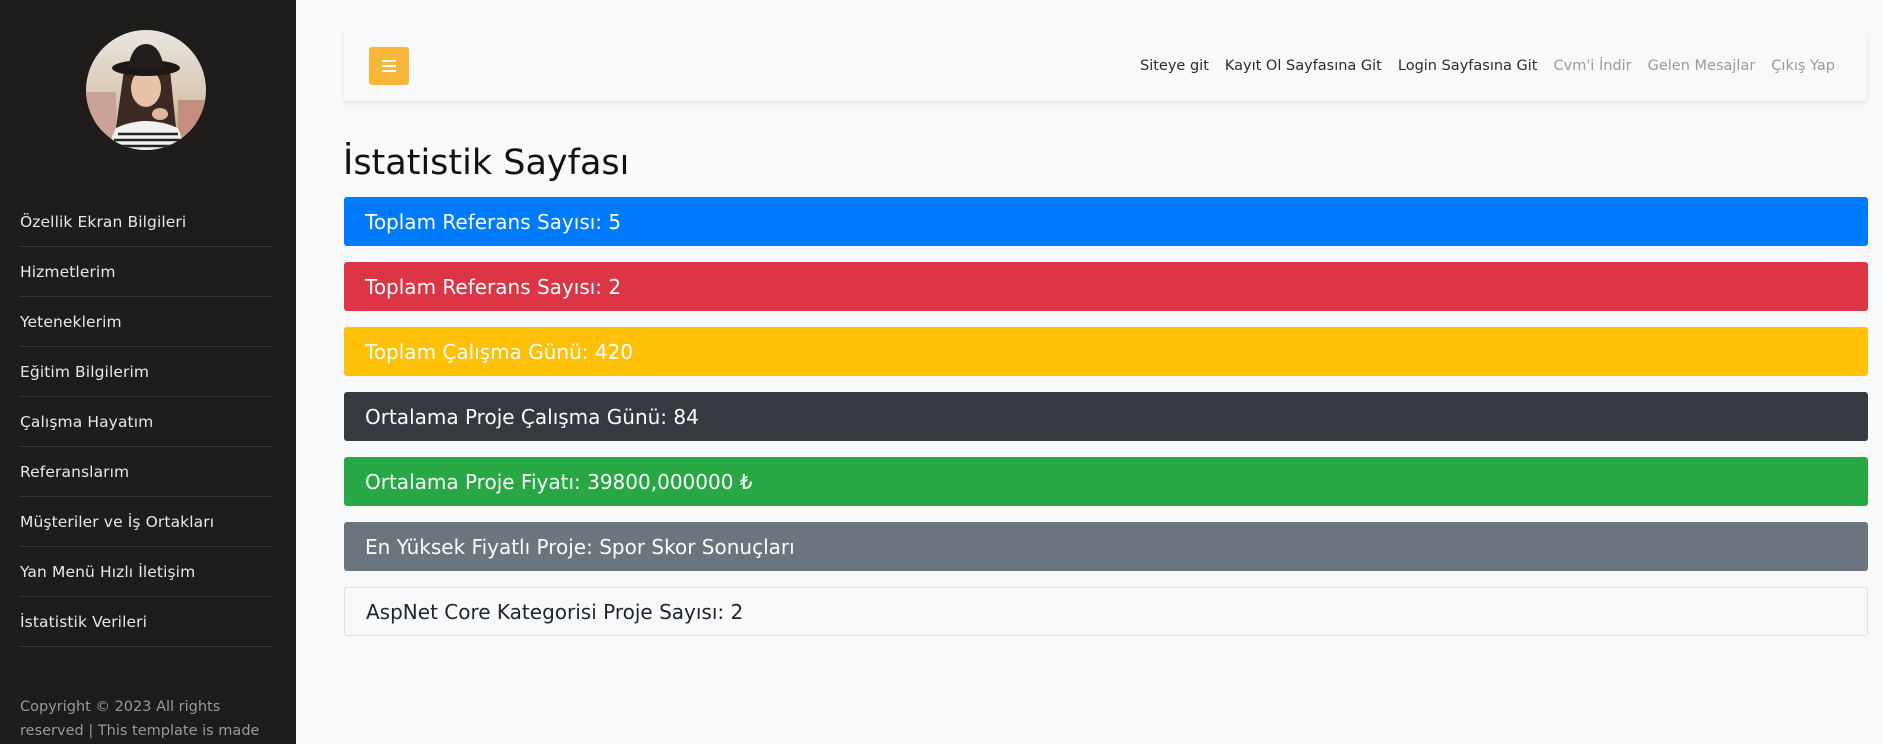  What do you see at coordinates (1106, 481) in the screenshot?
I see `stat-ortalama-proje-fiyati: Ortalama Proje Fiyatı: 39800,000000 ₺` at bounding box center [1106, 481].